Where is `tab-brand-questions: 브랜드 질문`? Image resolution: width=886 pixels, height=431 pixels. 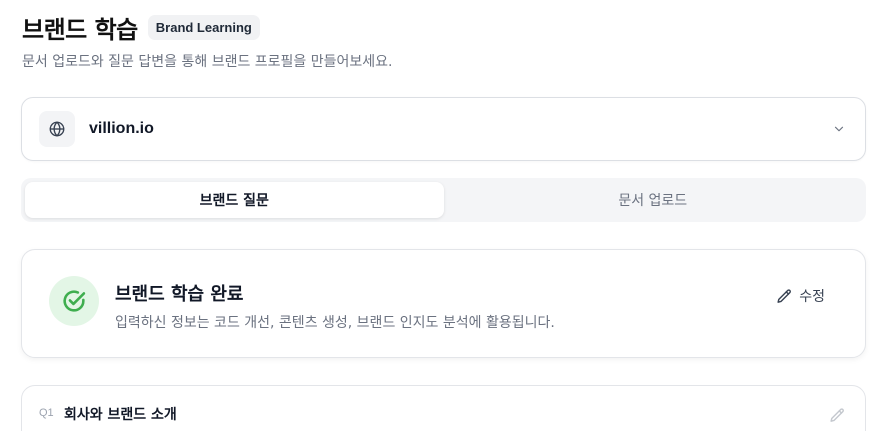
tab-brand-questions: 브랜드 질문 is located at coordinates (234, 200).